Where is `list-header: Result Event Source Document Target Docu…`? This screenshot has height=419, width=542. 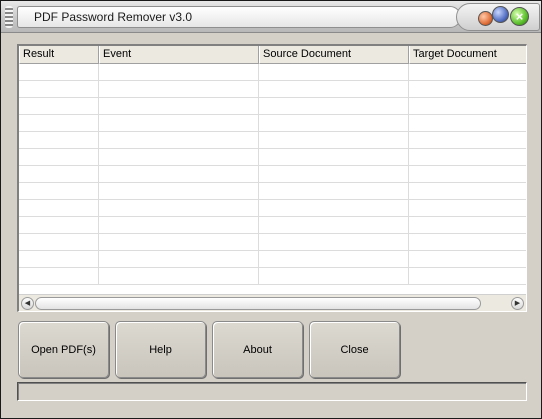 list-header: Result Event Source Document Target Docu… is located at coordinates (272, 55).